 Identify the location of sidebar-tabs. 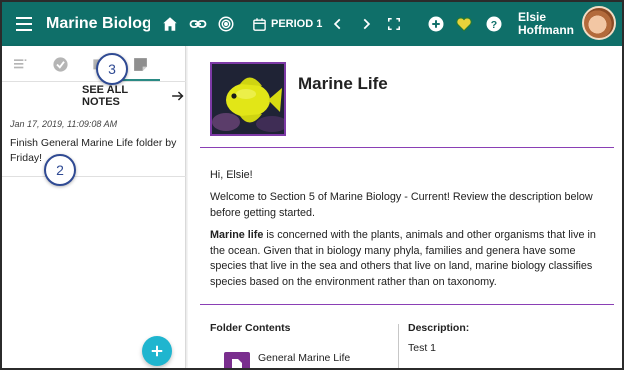
(94, 64).